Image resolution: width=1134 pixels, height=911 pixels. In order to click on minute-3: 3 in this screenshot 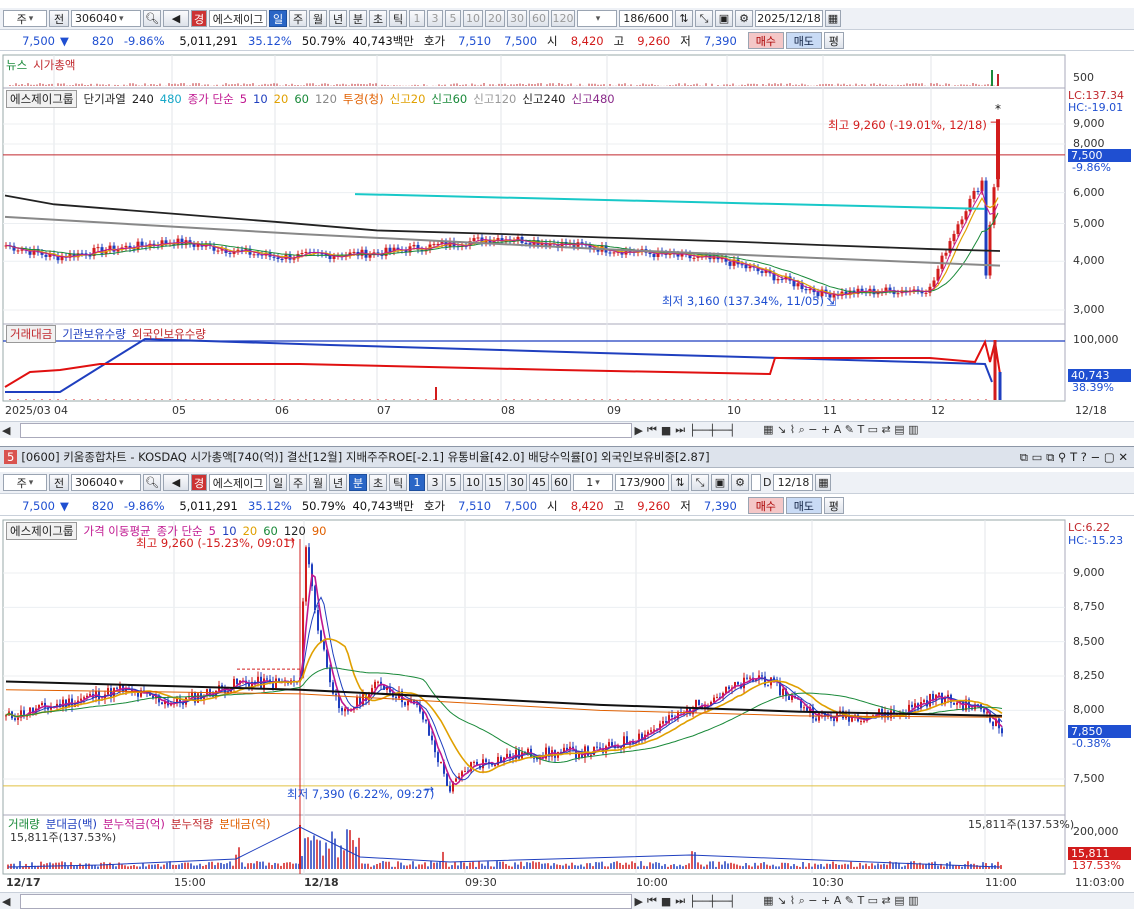, I will do `click(435, 18)`.